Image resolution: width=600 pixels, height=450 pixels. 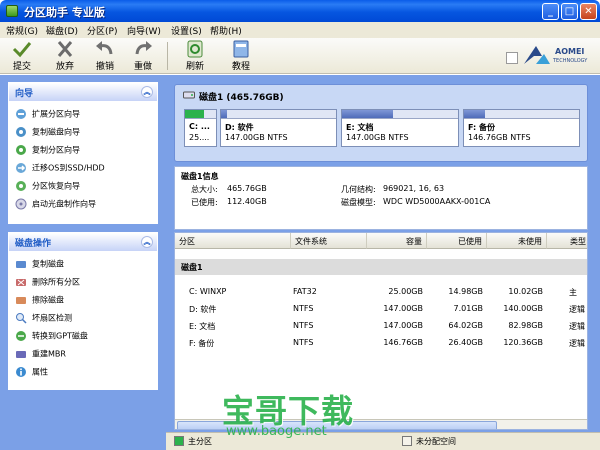 I want to click on aomei-logo-icon, so click(x=537, y=55).